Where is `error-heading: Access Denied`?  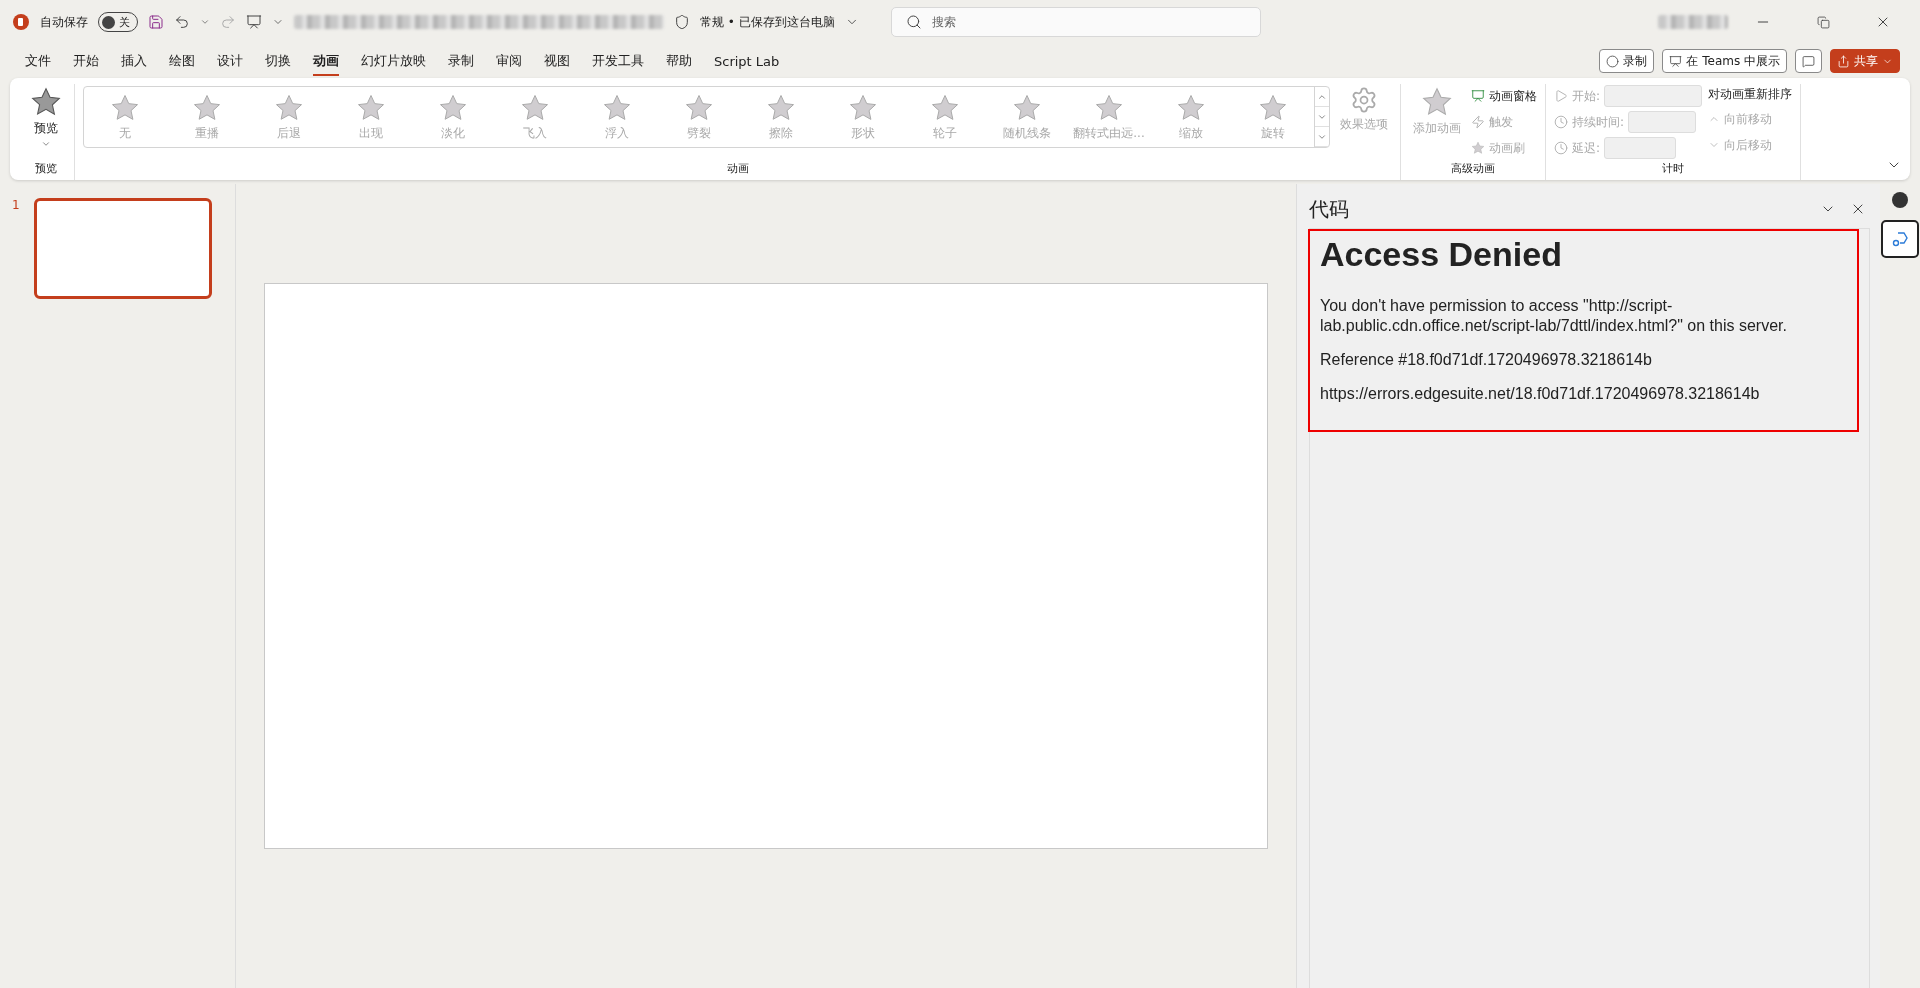 error-heading: Access Denied is located at coordinates (1441, 254).